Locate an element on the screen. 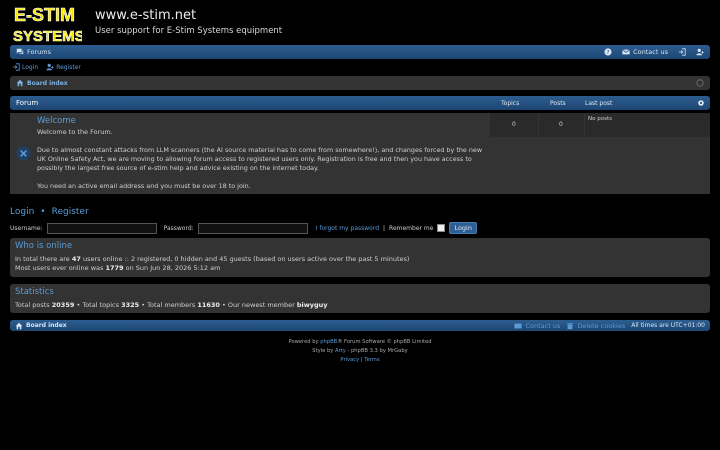 The width and height of the screenshot is (720, 450). login-link-label: Login is located at coordinates (30, 67).